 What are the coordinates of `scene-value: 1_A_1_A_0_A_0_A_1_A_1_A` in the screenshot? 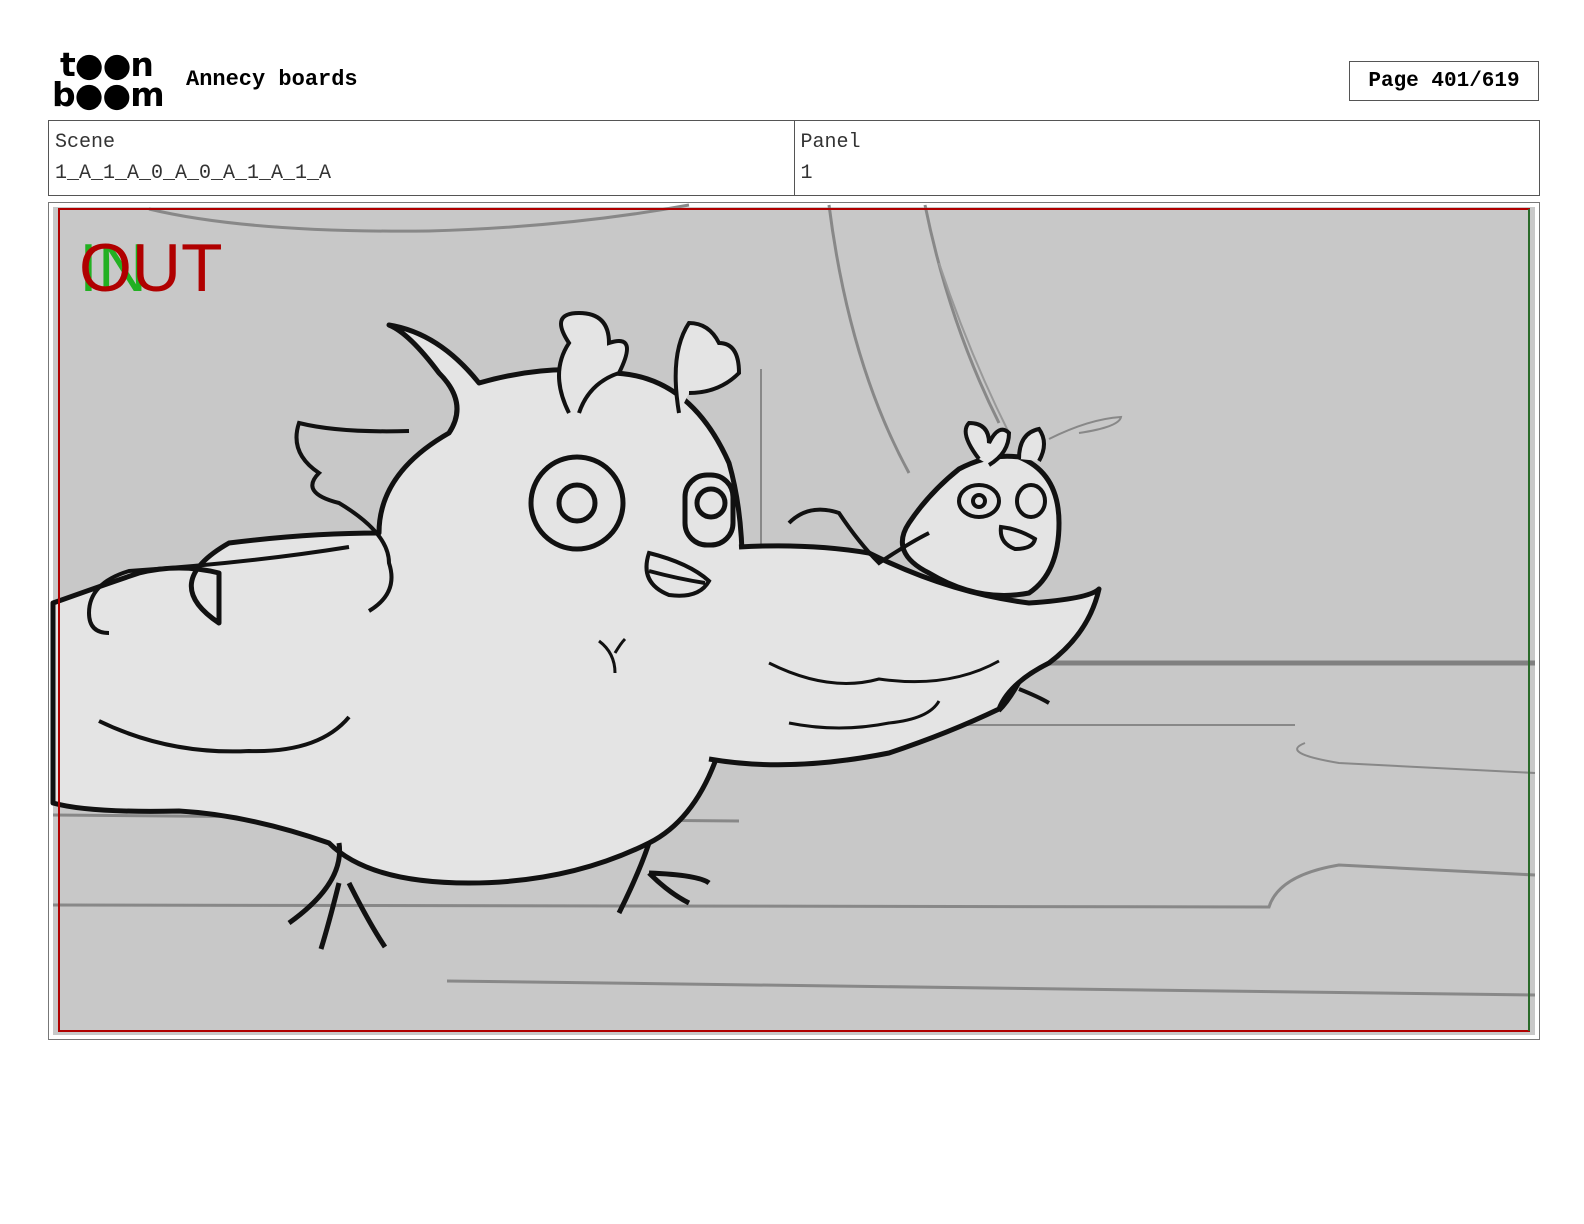 It's located at (193, 173).